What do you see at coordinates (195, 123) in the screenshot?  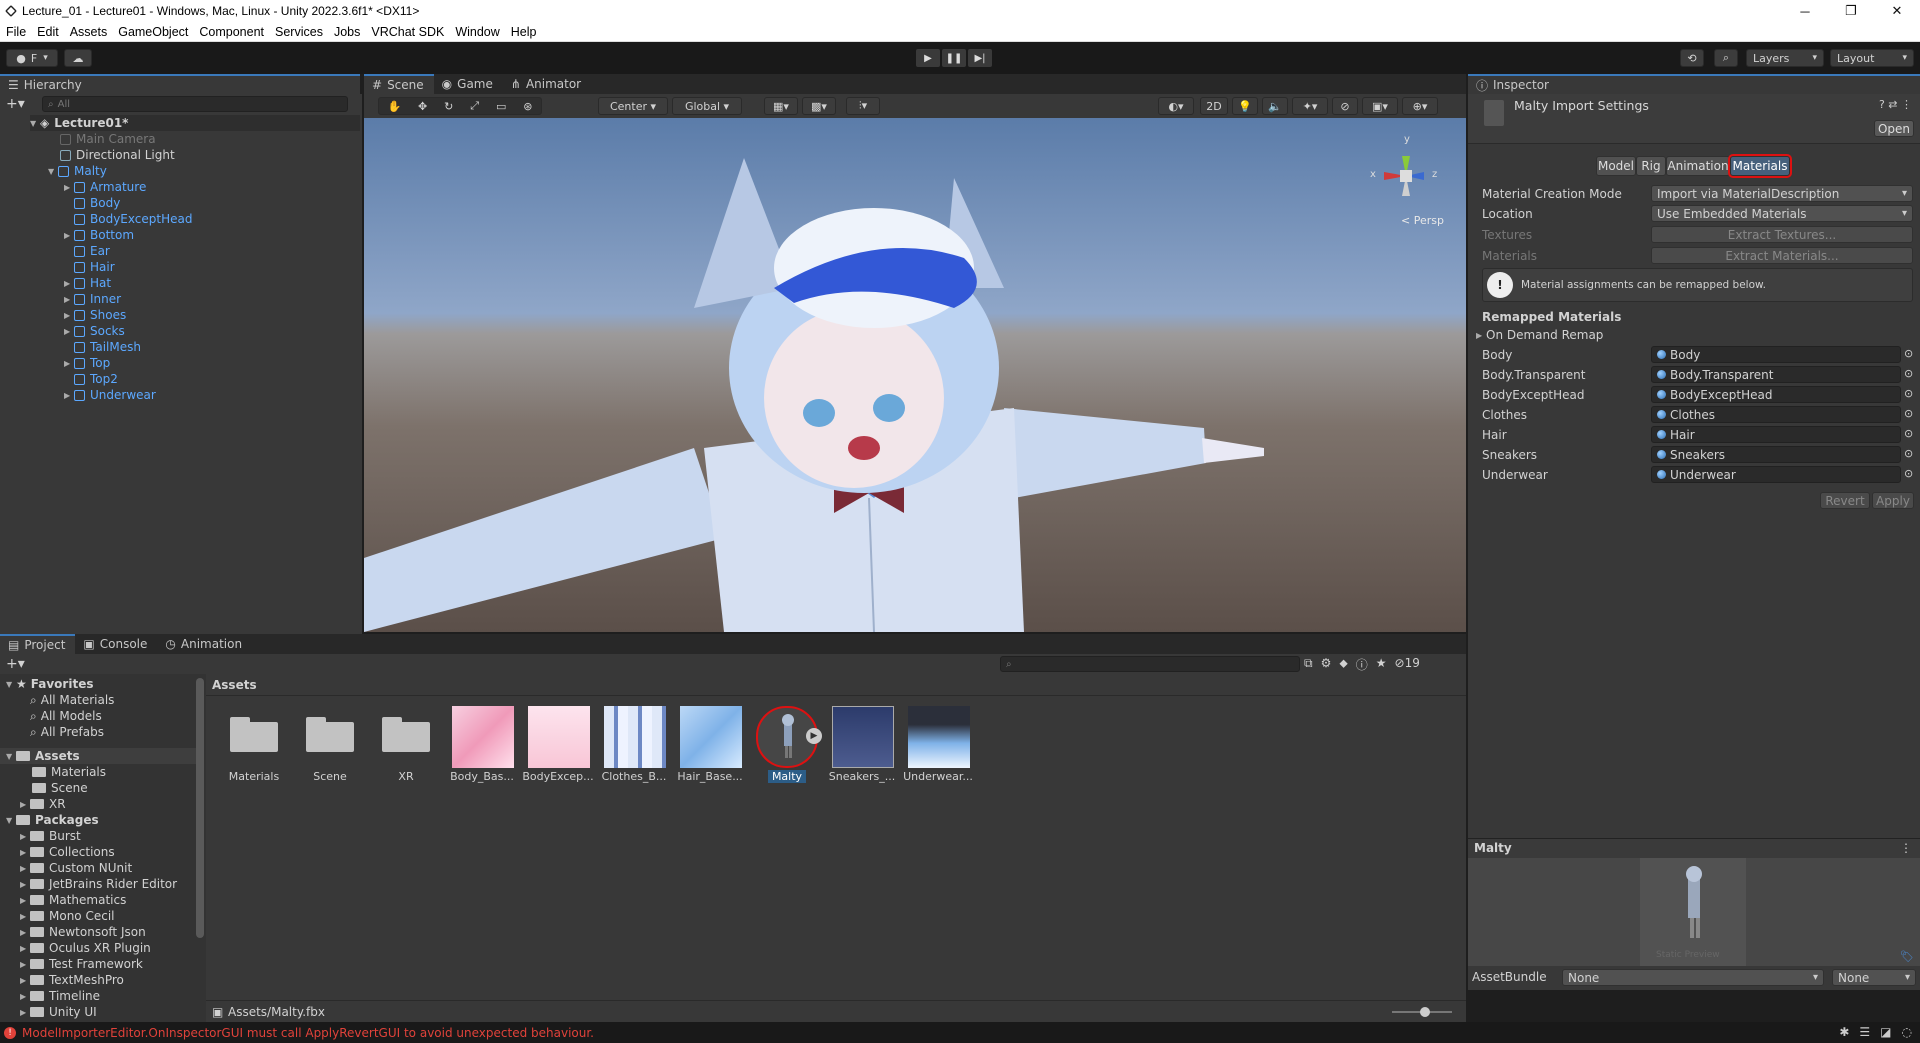 I see `scene-root-row: ▼ ◈ Lecture01*` at bounding box center [195, 123].